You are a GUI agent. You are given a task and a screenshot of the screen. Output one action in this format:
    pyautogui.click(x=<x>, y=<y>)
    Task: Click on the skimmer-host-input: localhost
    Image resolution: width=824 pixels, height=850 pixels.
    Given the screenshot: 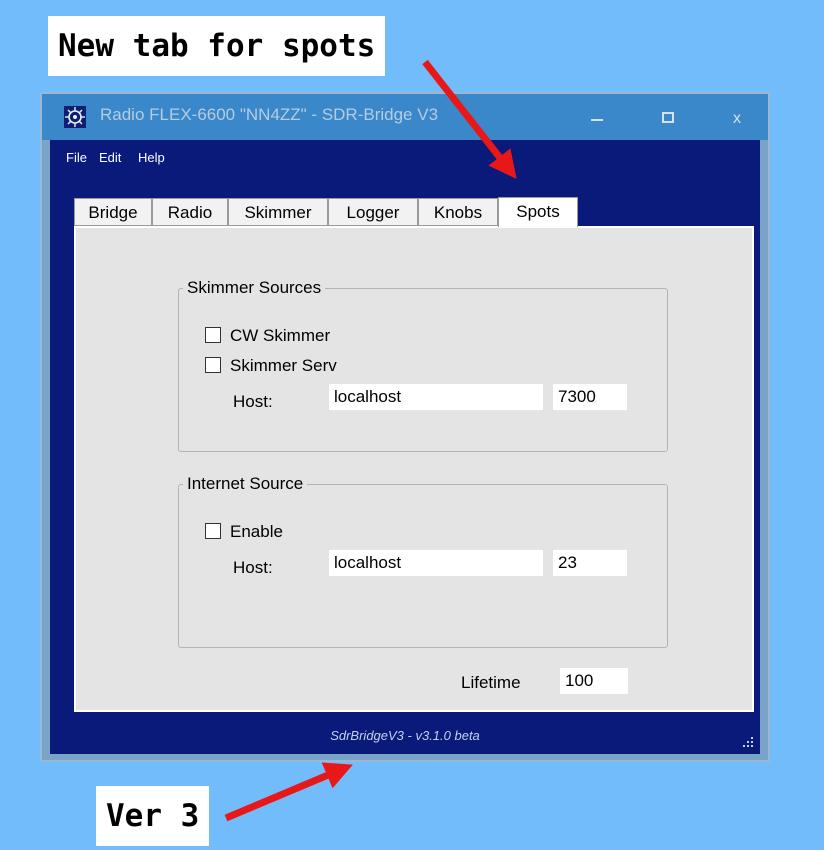 What is the action you would take?
    pyautogui.click(x=436, y=397)
    